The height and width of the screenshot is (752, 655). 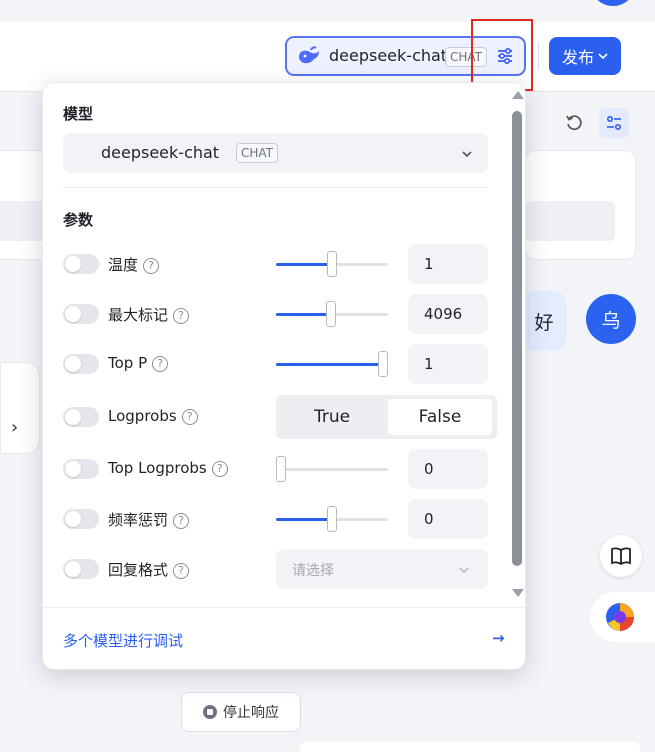 What do you see at coordinates (614, 123) in the screenshot?
I see `param-settings-icon` at bounding box center [614, 123].